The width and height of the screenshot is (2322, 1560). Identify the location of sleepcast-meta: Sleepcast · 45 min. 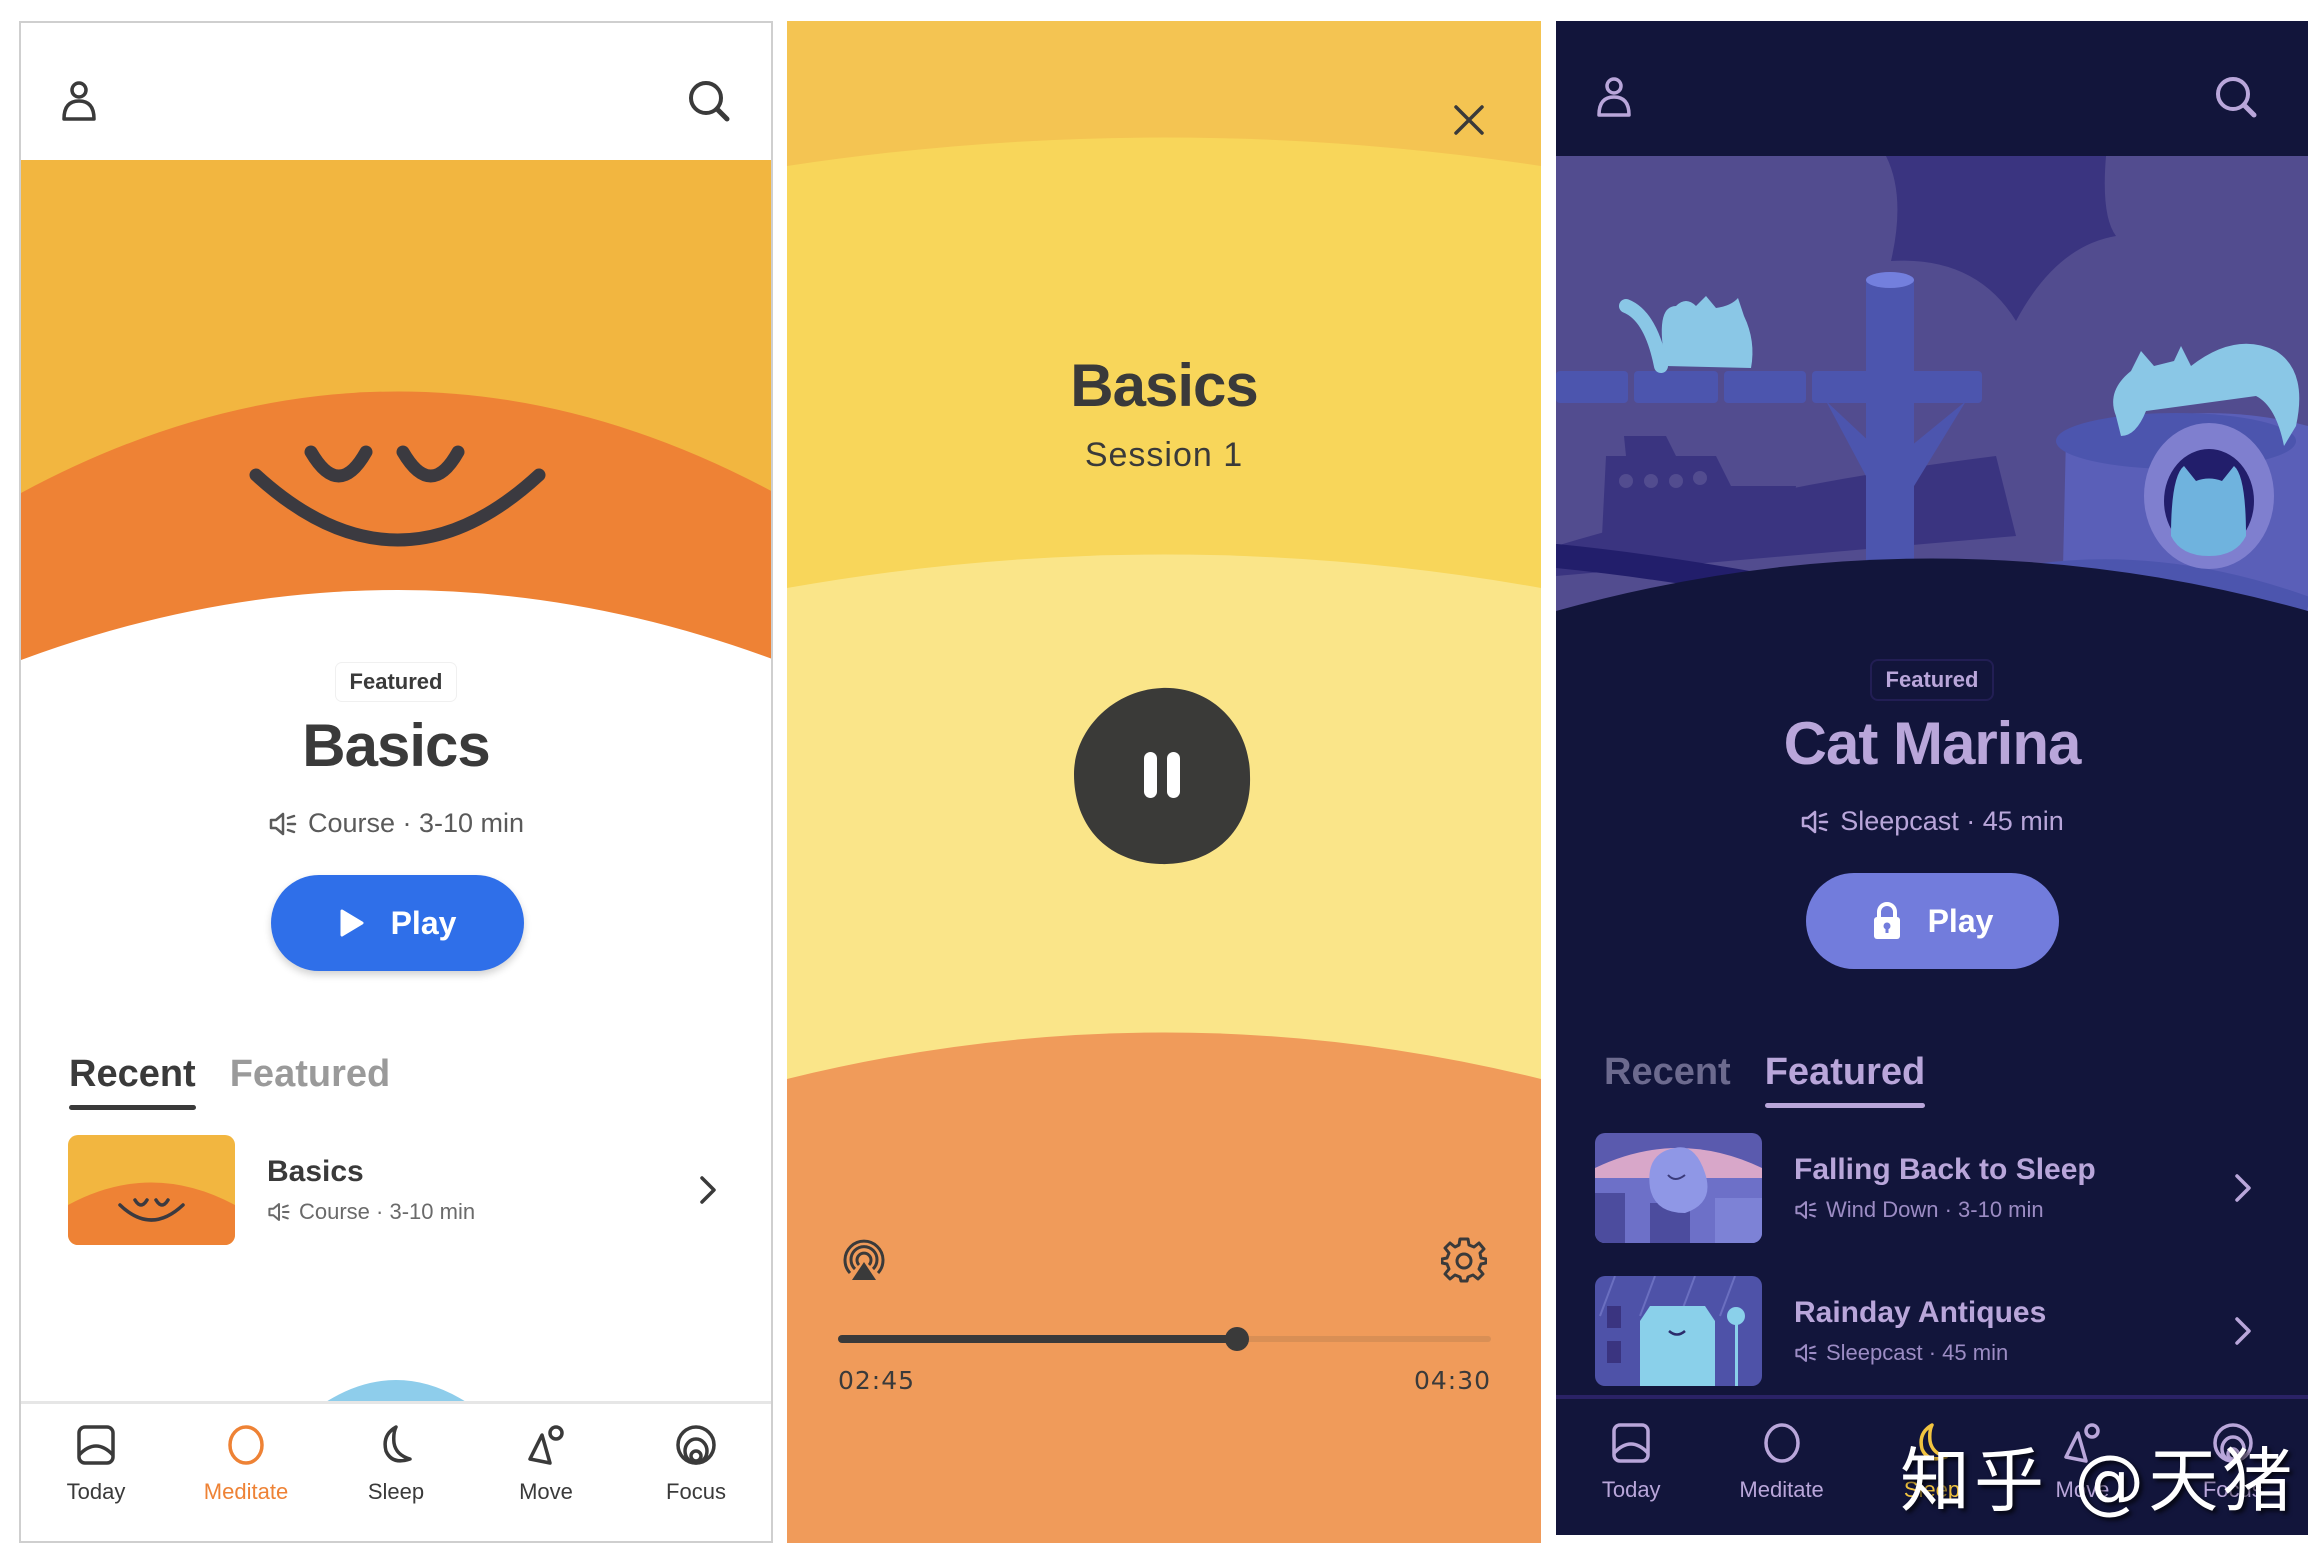
(1932, 821).